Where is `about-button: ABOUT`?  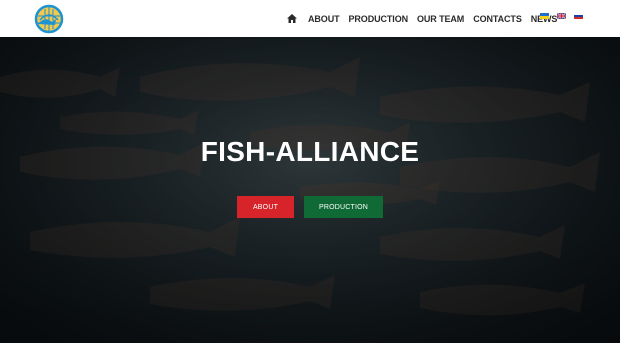
about-button: ABOUT is located at coordinates (265, 207).